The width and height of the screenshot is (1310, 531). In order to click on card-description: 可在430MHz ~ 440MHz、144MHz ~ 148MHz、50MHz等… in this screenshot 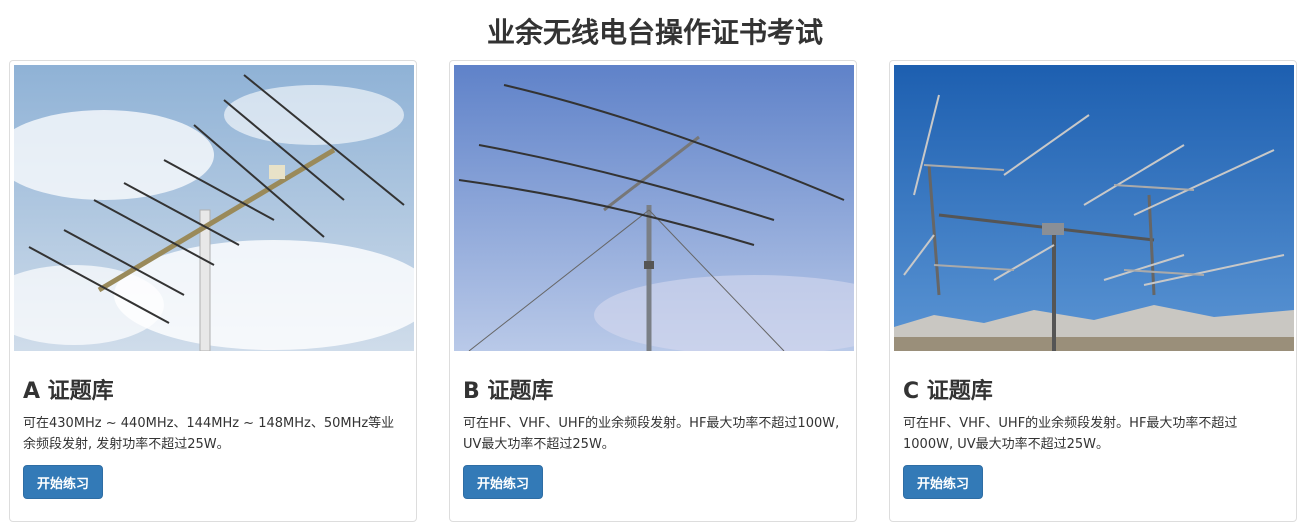, I will do `click(209, 434)`.